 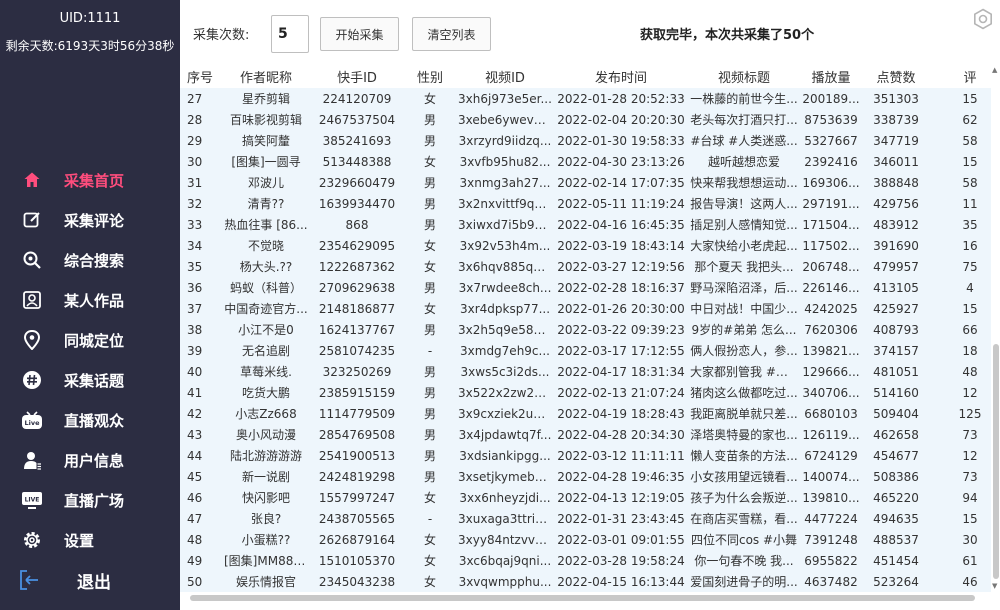 I want to click on horizontal-scroll-thumb, so click(x=582, y=598).